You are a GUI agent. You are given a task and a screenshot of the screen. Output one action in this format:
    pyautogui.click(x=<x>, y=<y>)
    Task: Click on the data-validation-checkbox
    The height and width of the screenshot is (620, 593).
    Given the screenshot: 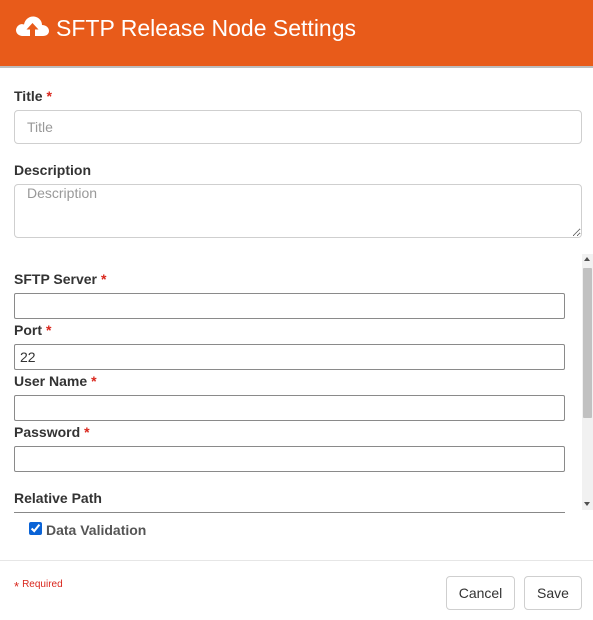 What is the action you would take?
    pyautogui.click(x=35, y=528)
    